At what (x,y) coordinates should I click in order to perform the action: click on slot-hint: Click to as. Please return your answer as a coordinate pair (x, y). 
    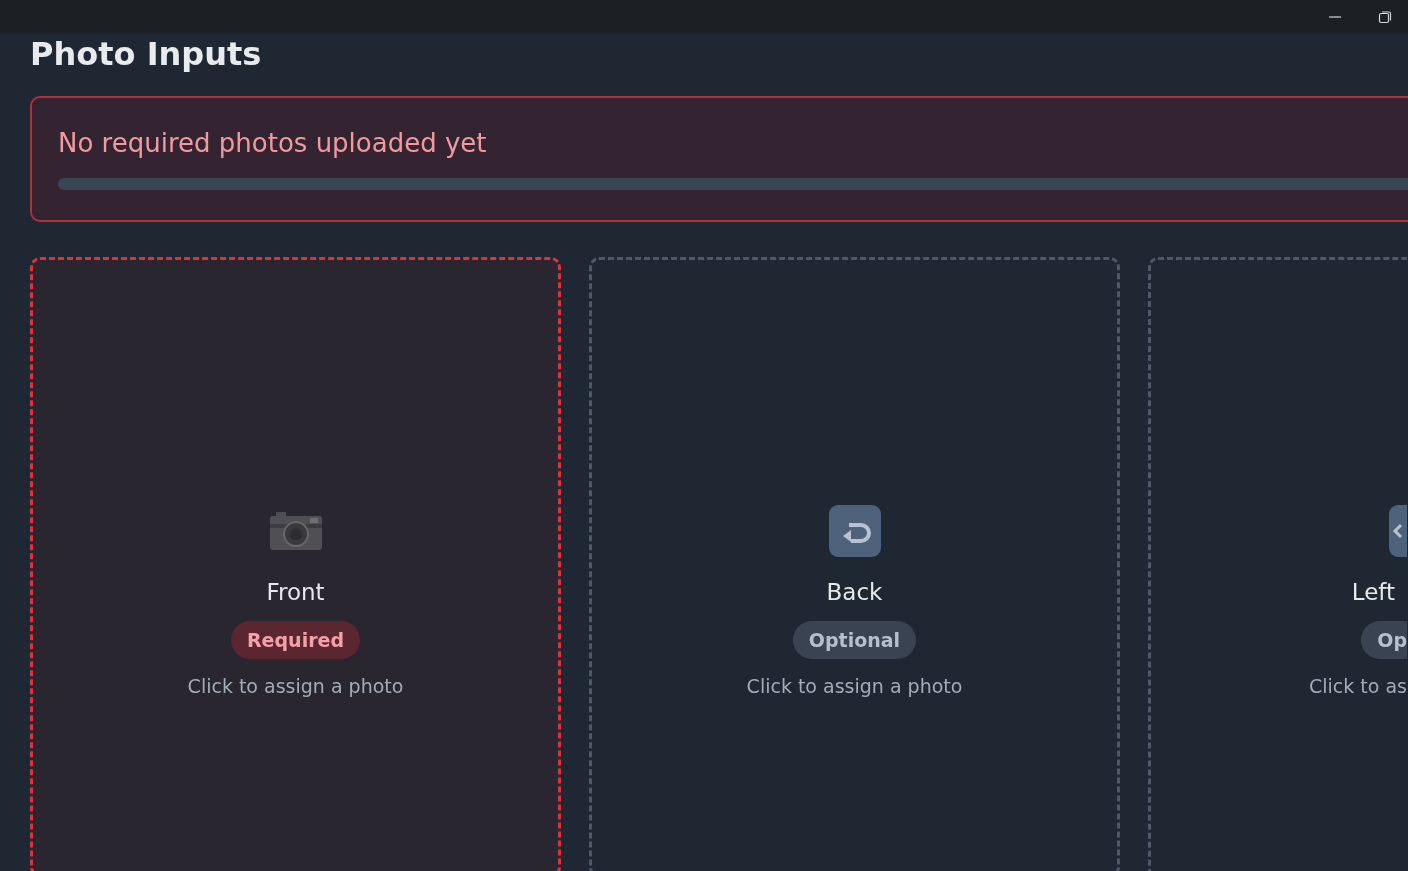
    Looking at the image, I should click on (1358, 686).